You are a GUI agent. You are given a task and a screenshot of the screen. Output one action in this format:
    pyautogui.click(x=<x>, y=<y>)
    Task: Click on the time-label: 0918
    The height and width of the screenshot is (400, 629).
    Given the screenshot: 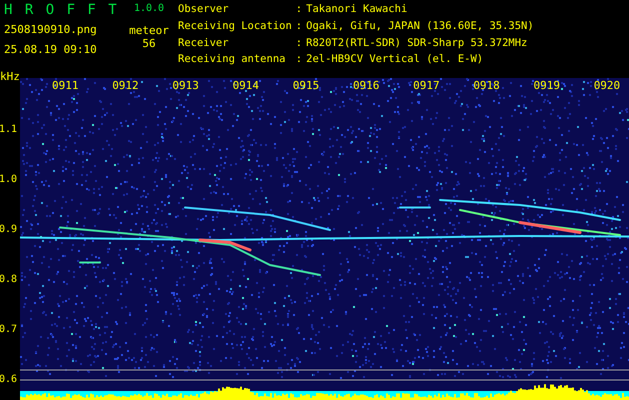 What is the action you would take?
    pyautogui.click(x=487, y=85)
    